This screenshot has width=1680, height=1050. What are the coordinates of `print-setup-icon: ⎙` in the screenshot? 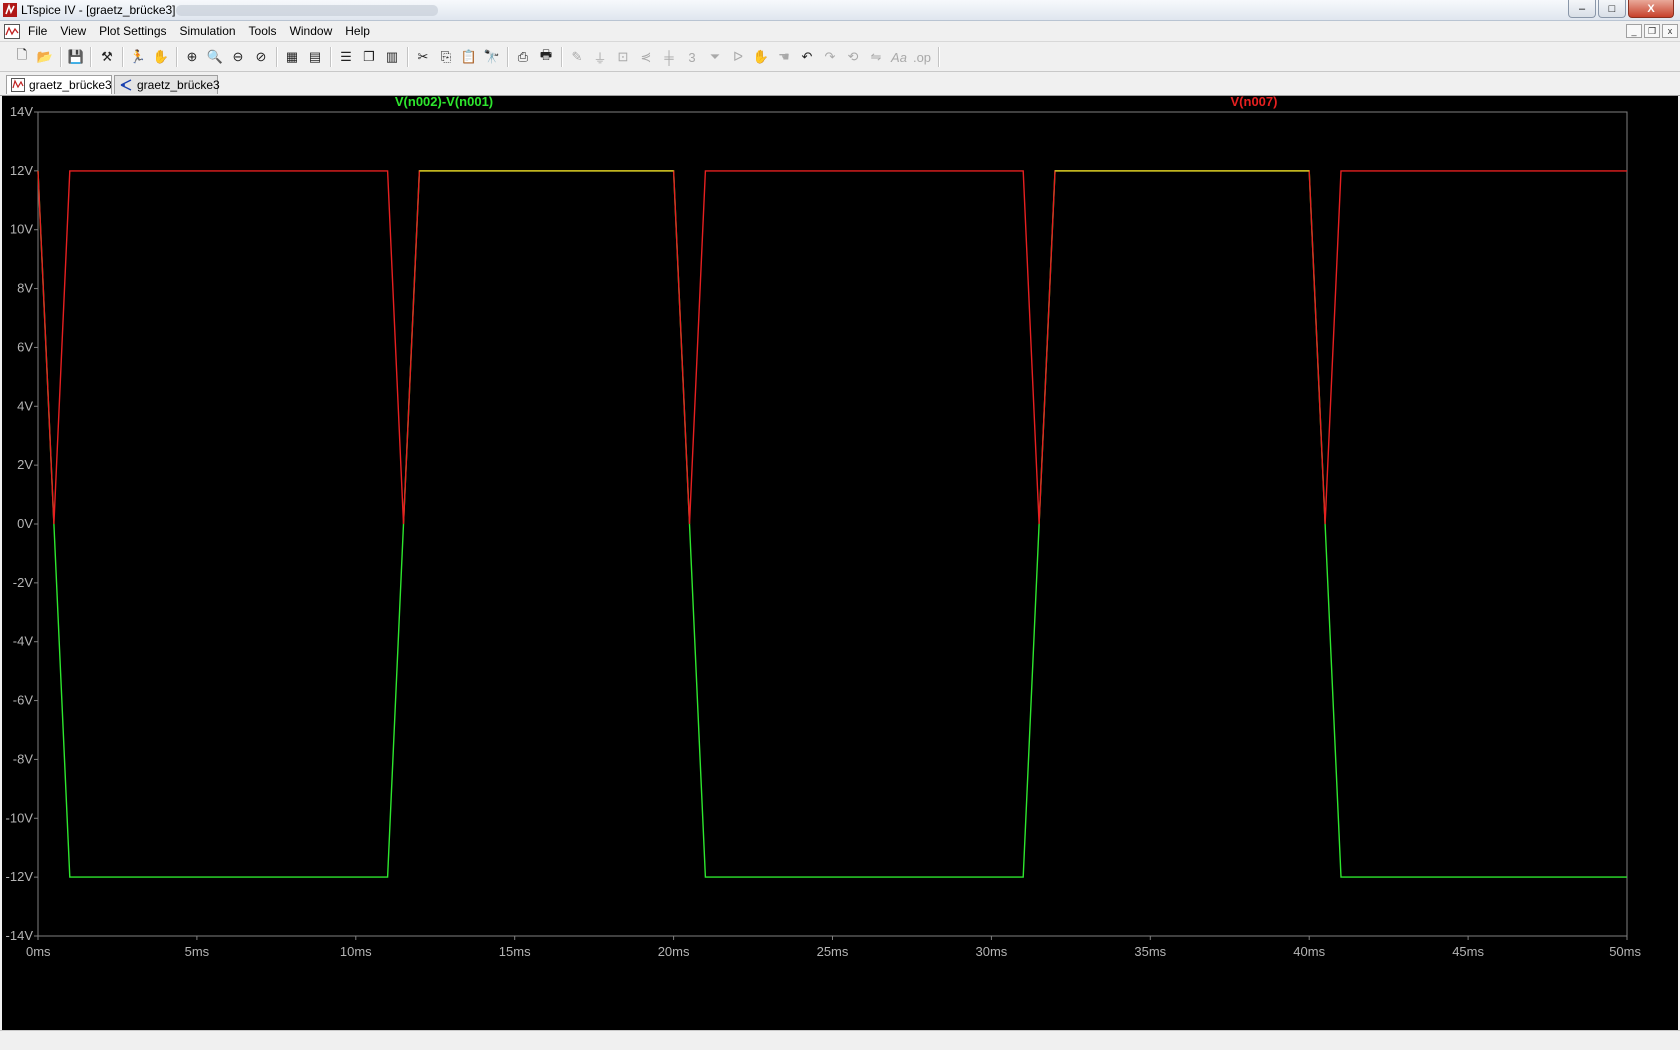 It's located at (523, 57).